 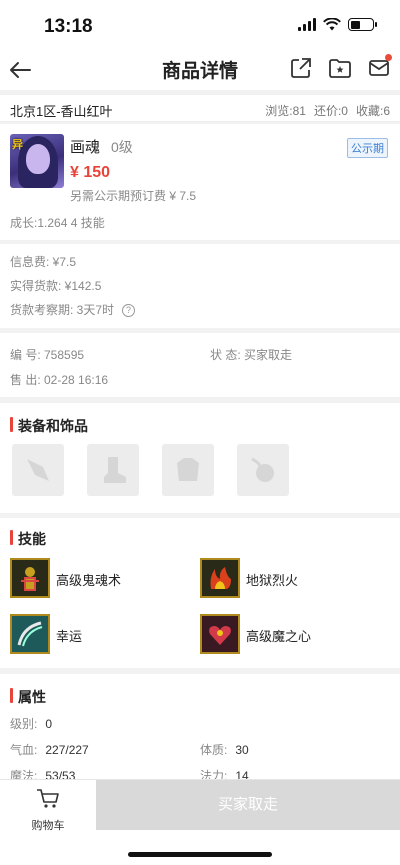 I want to click on growth-info: 成长:1.264 4 技能, so click(x=57, y=223).